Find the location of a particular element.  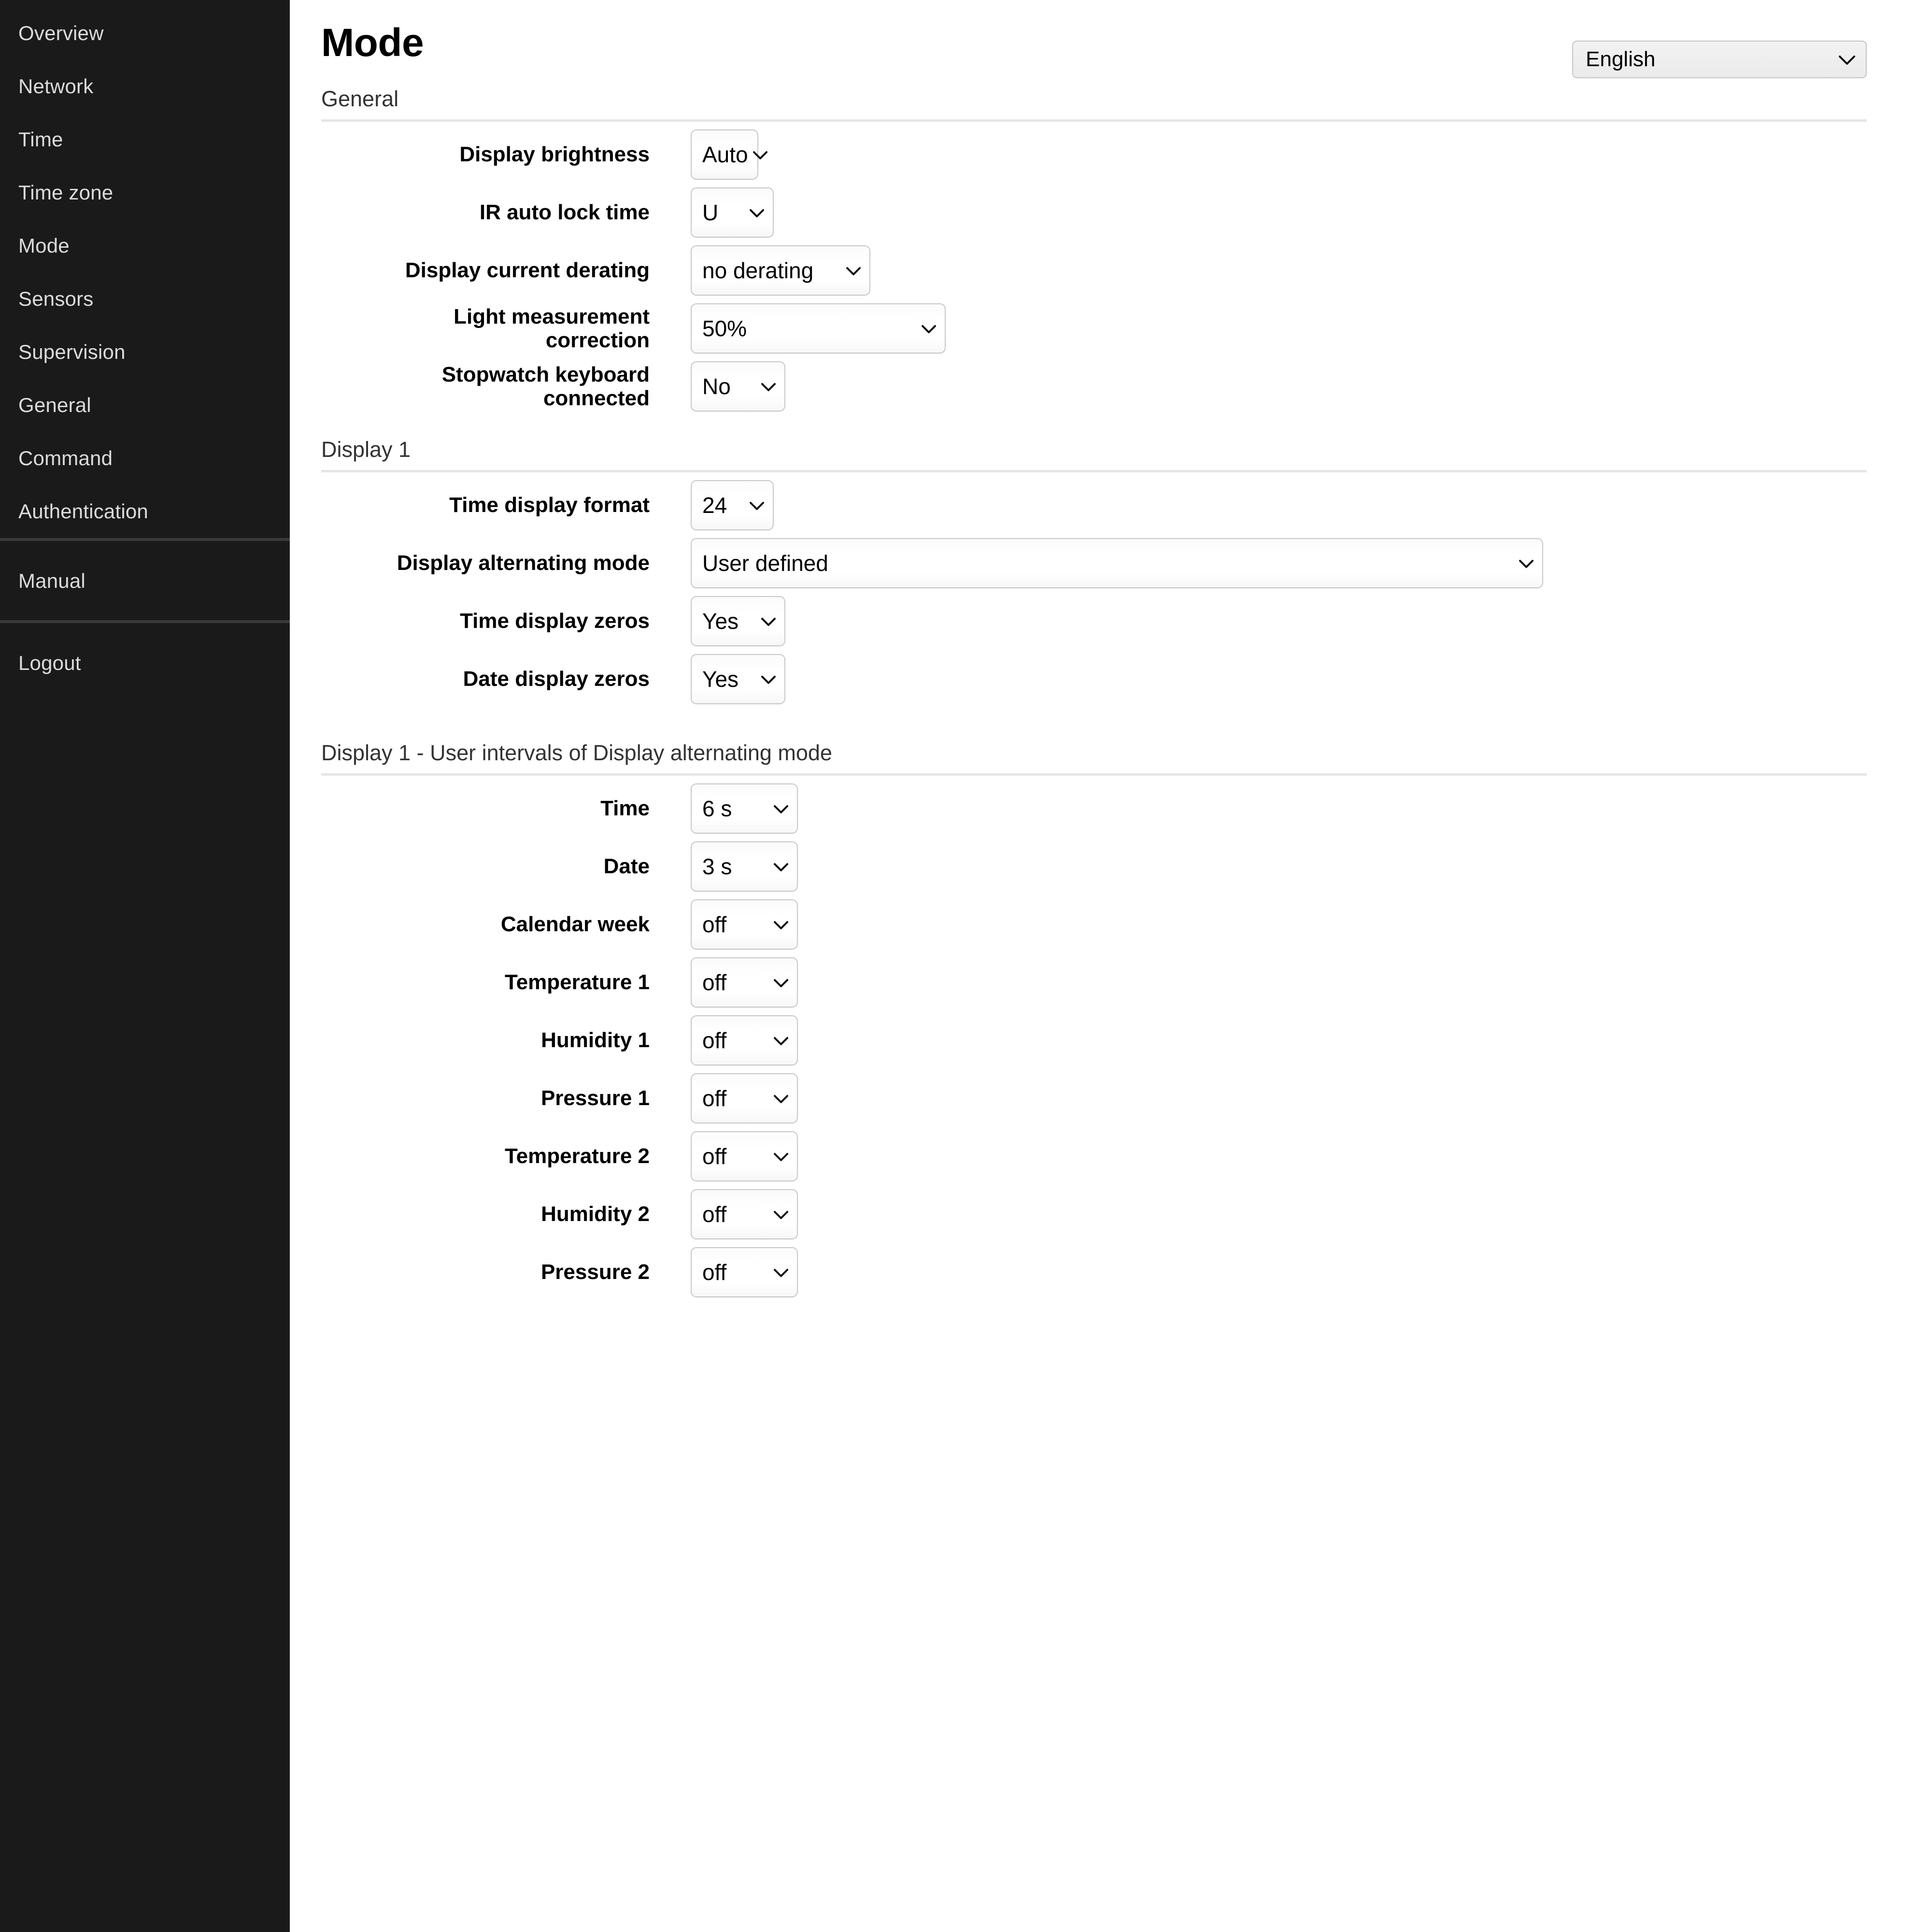

select-value: 24 is located at coordinates (714, 505).